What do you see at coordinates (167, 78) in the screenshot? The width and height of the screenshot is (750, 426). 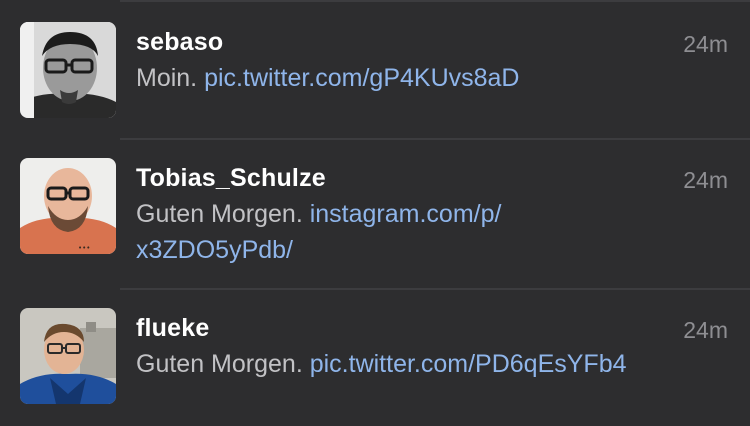 I see `tweet-text-plain: Moin.` at bounding box center [167, 78].